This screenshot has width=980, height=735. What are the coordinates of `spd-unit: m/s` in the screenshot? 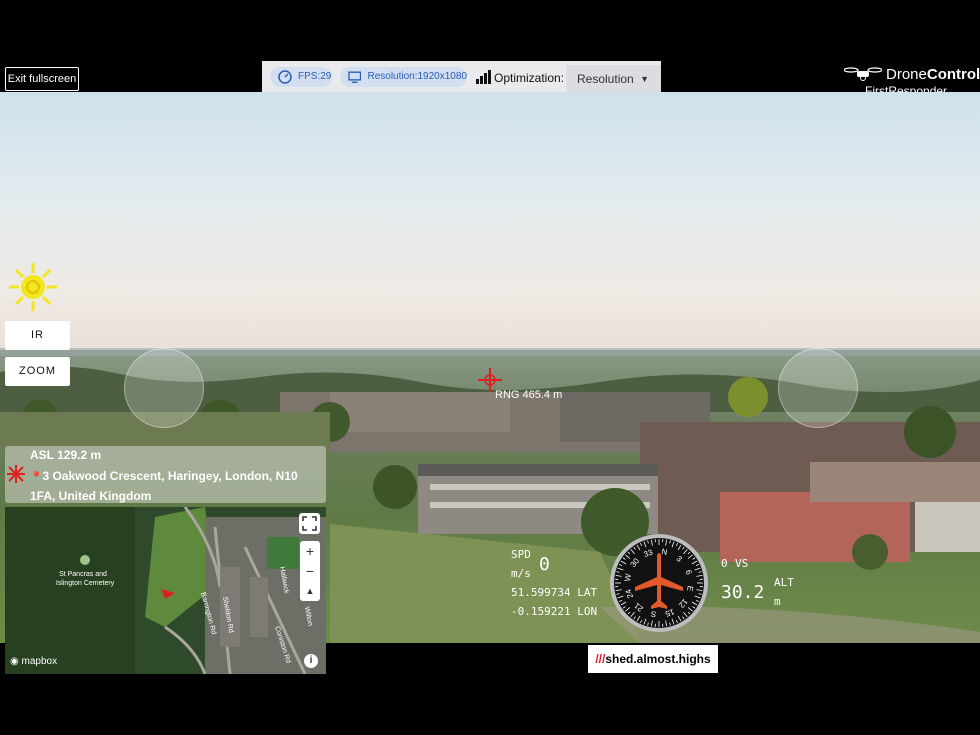 It's located at (521, 573).